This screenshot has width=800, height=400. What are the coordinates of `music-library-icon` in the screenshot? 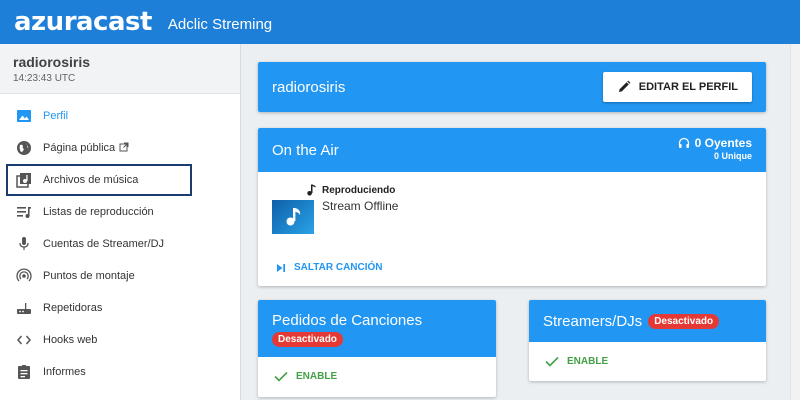 It's located at (24, 180).